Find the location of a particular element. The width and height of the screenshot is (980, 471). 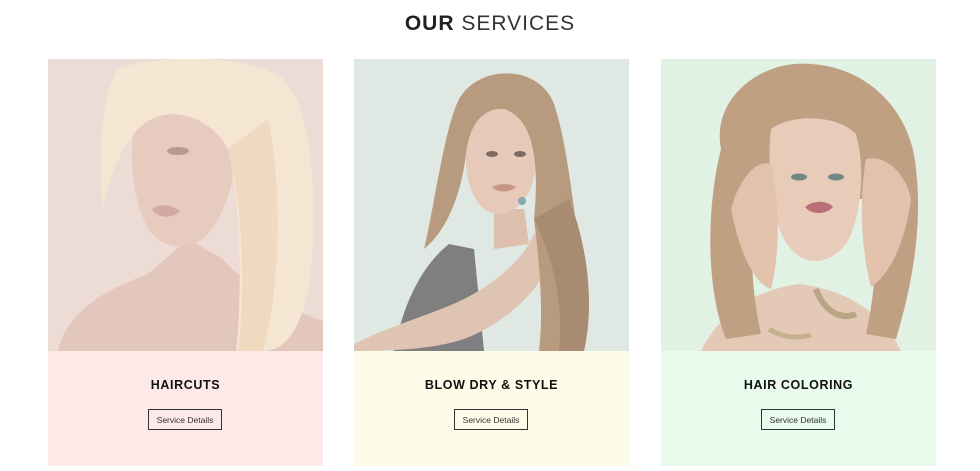

section-title-bold: OUR is located at coordinates (429, 23).